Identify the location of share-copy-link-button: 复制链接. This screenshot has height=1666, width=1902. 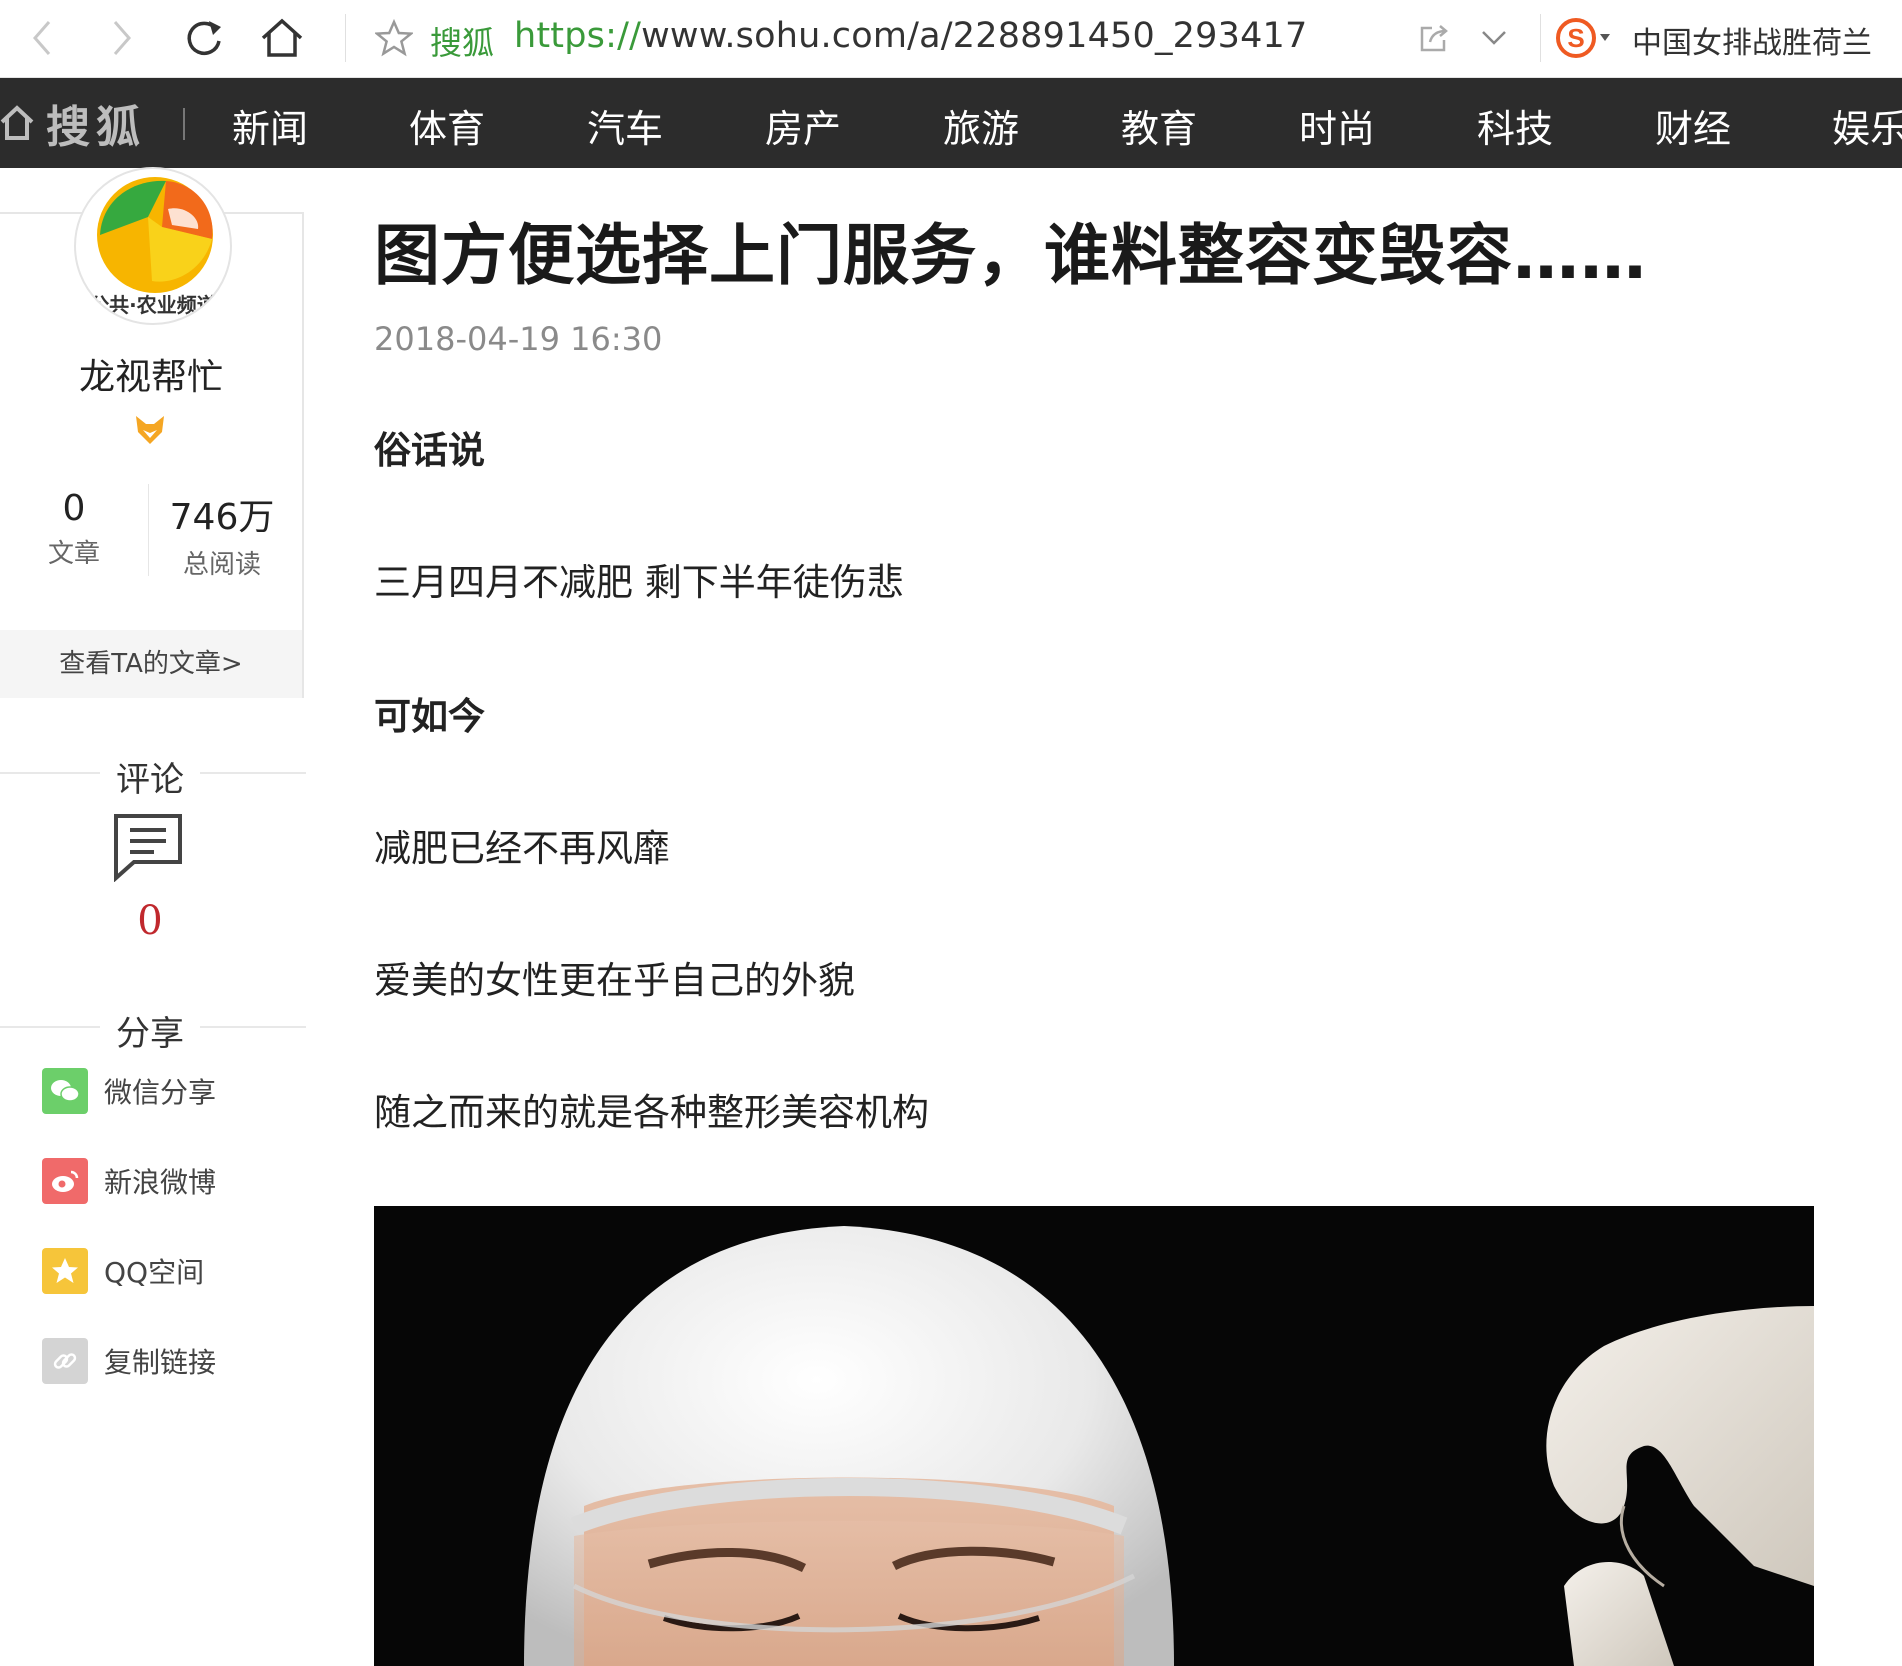
(129, 1361).